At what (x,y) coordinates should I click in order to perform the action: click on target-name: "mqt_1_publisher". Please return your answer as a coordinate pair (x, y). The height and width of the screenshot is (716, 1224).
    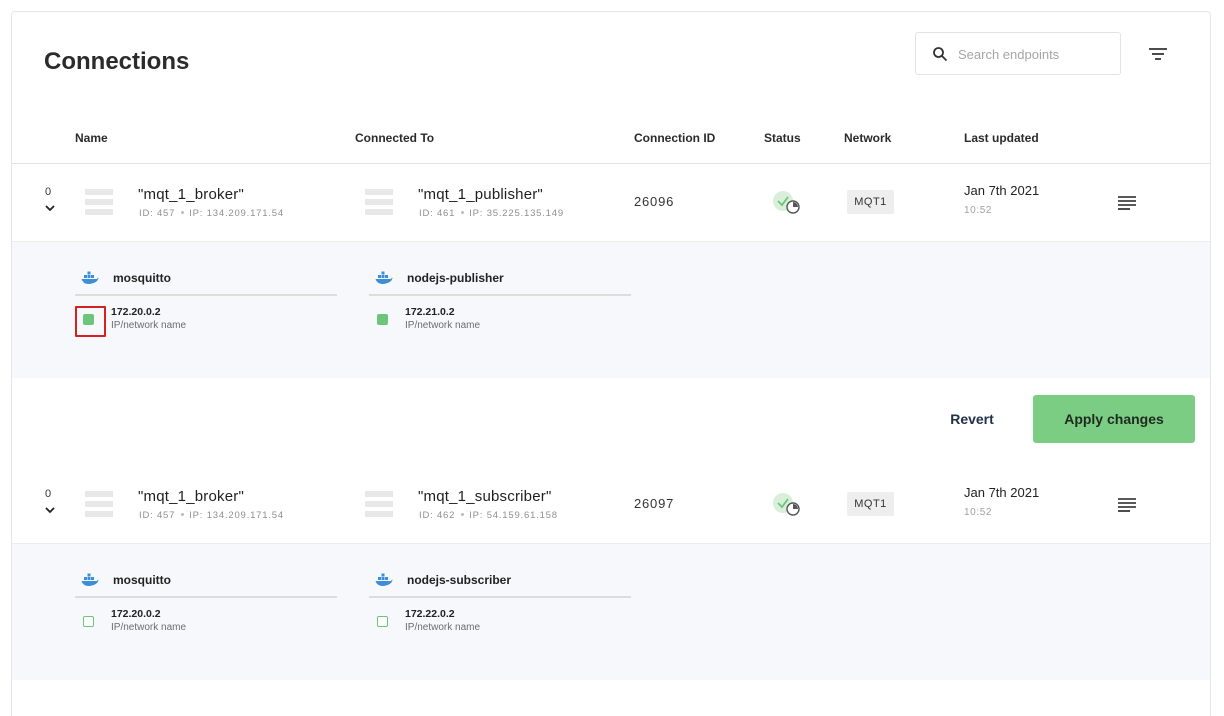
    Looking at the image, I should click on (480, 194).